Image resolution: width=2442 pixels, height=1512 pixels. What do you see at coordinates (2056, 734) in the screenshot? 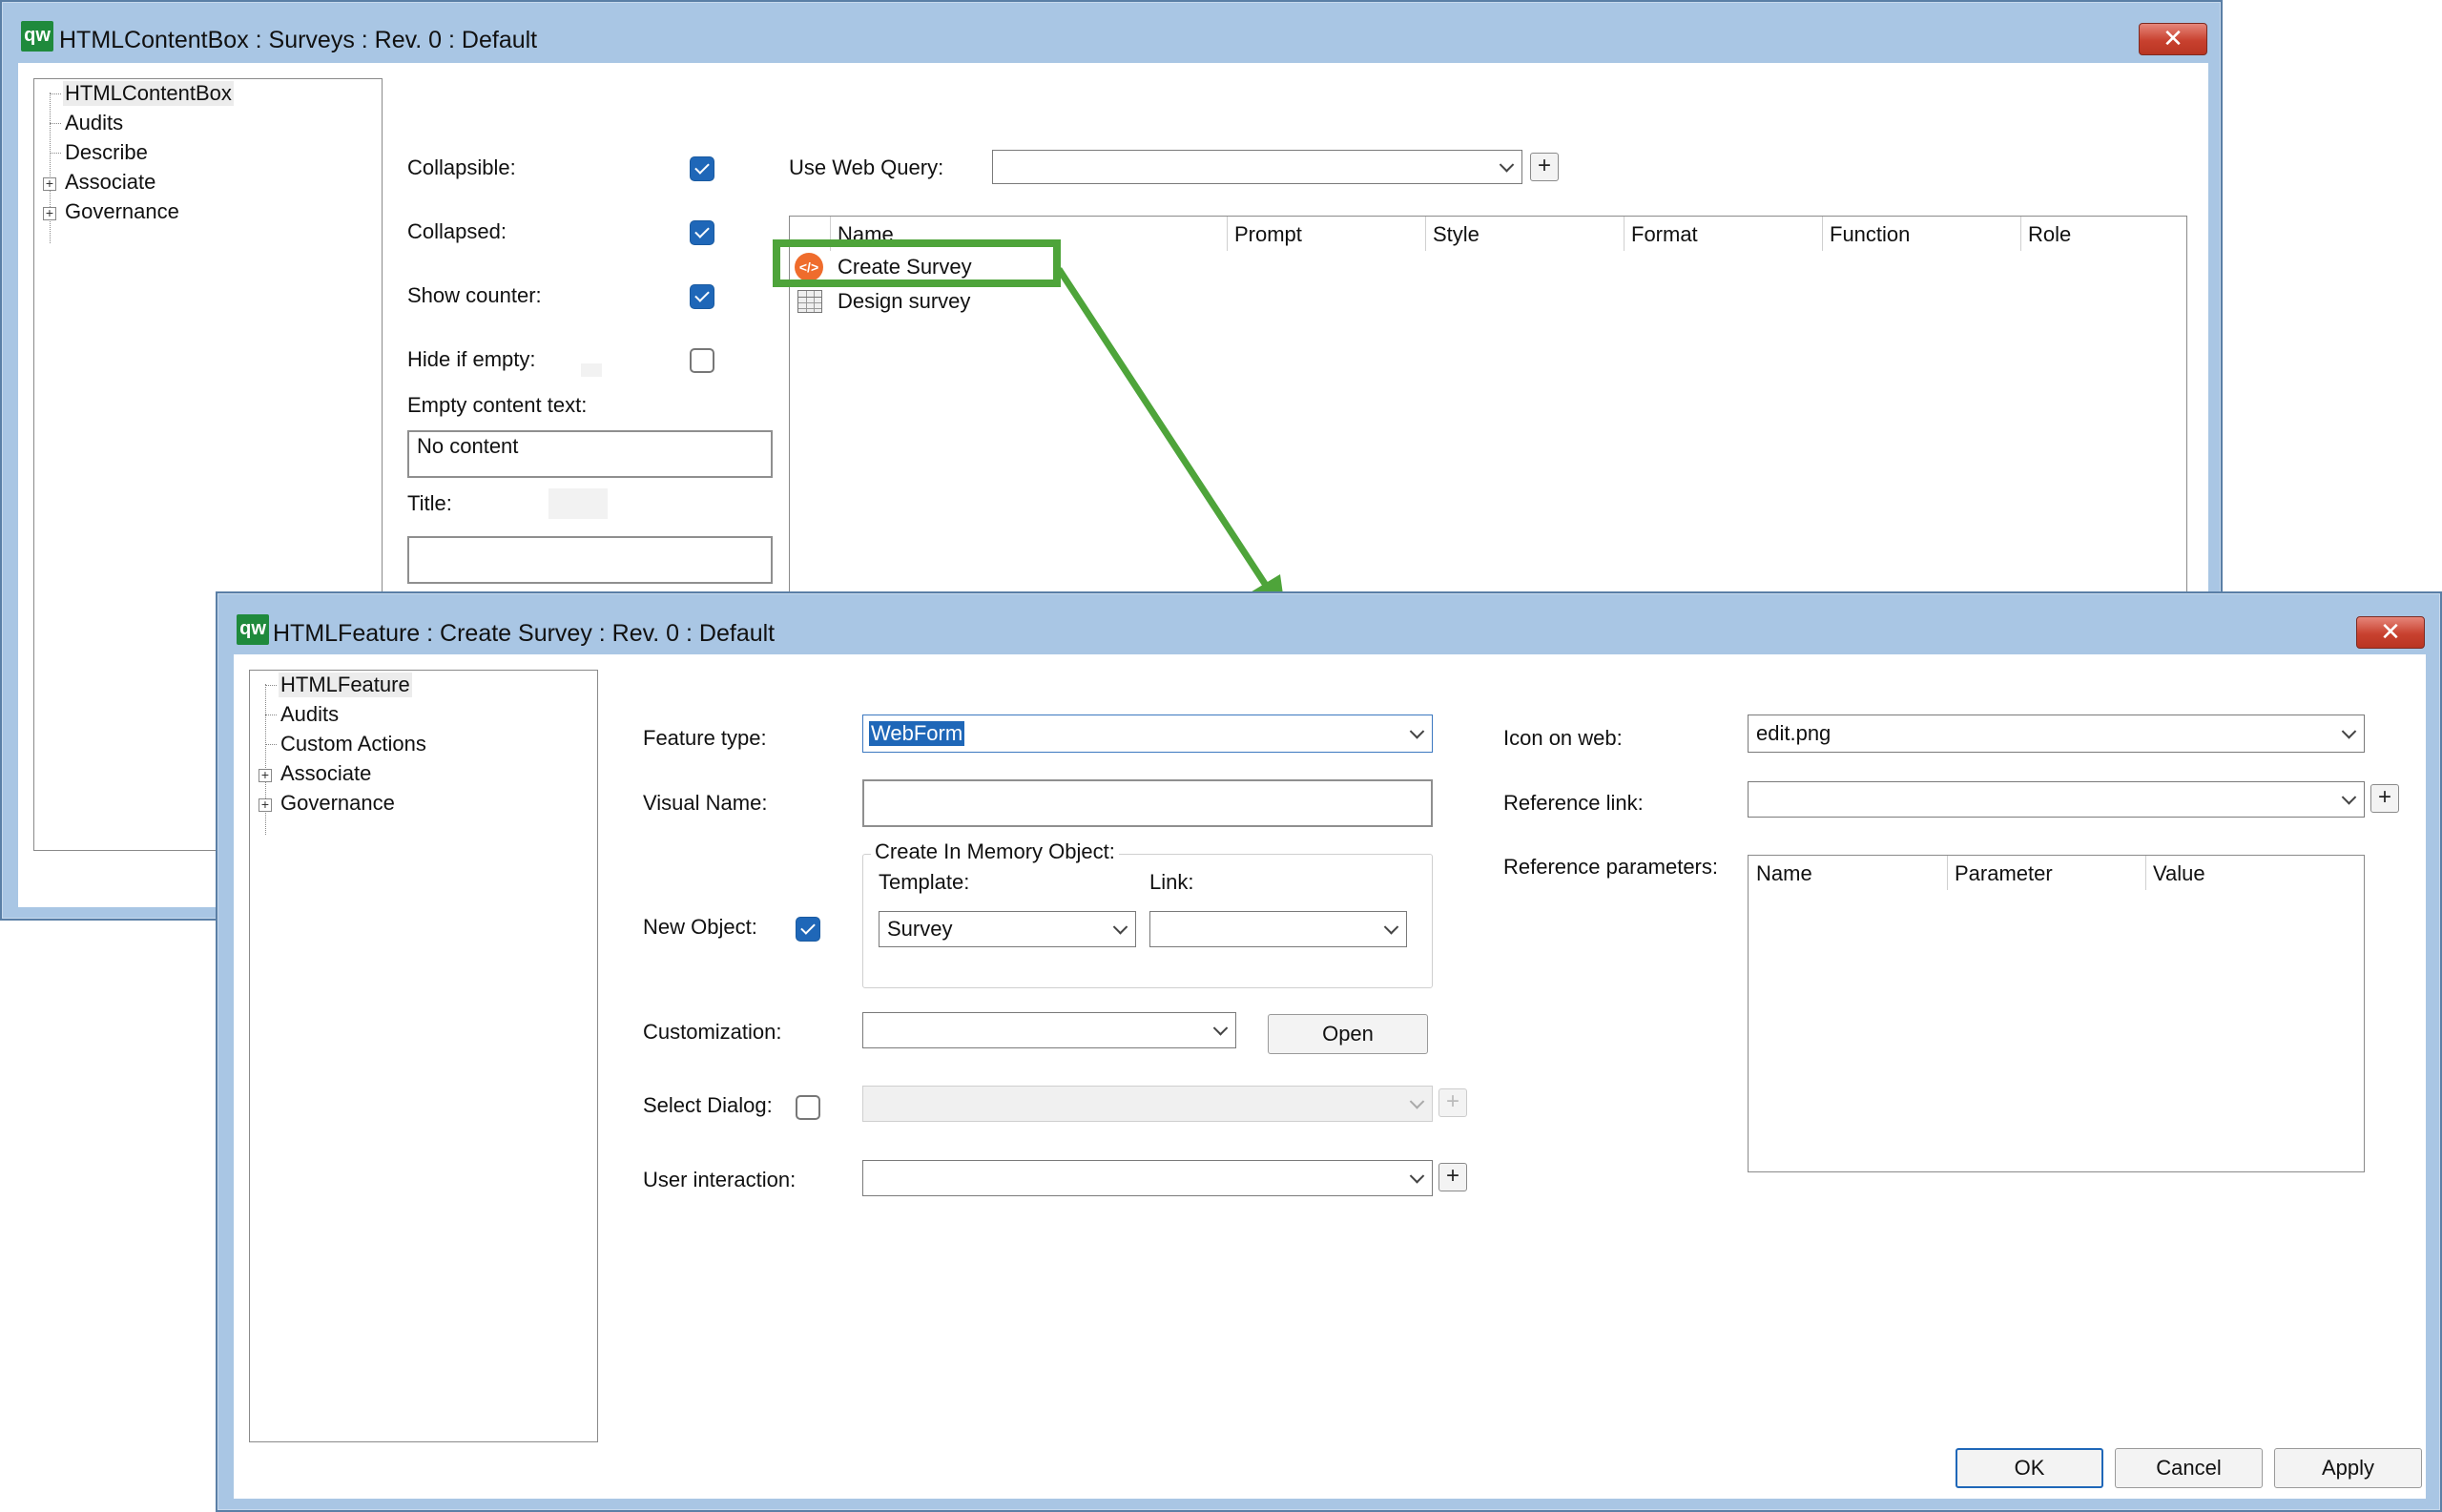
I see `icon-on-web-dropdown: edit.png` at bounding box center [2056, 734].